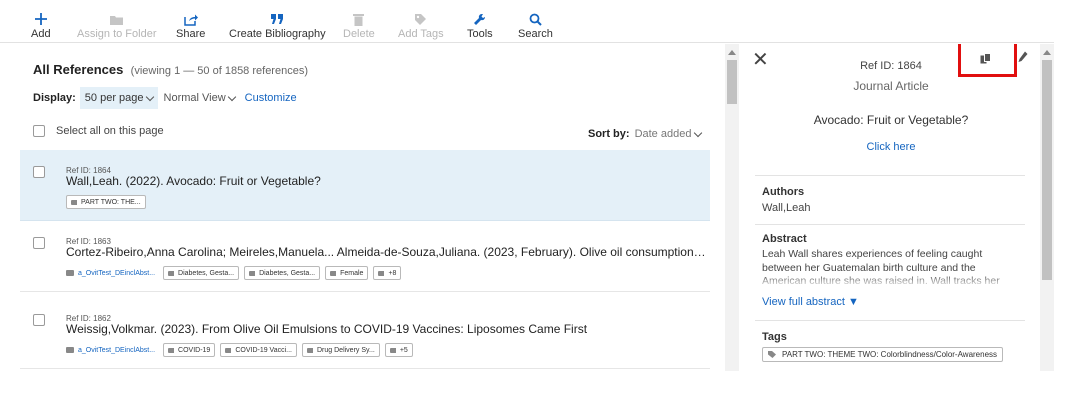 The height and width of the screenshot is (400, 1069). What do you see at coordinates (609, 134) in the screenshot?
I see `sort-label: Sort by:` at bounding box center [609, 134].